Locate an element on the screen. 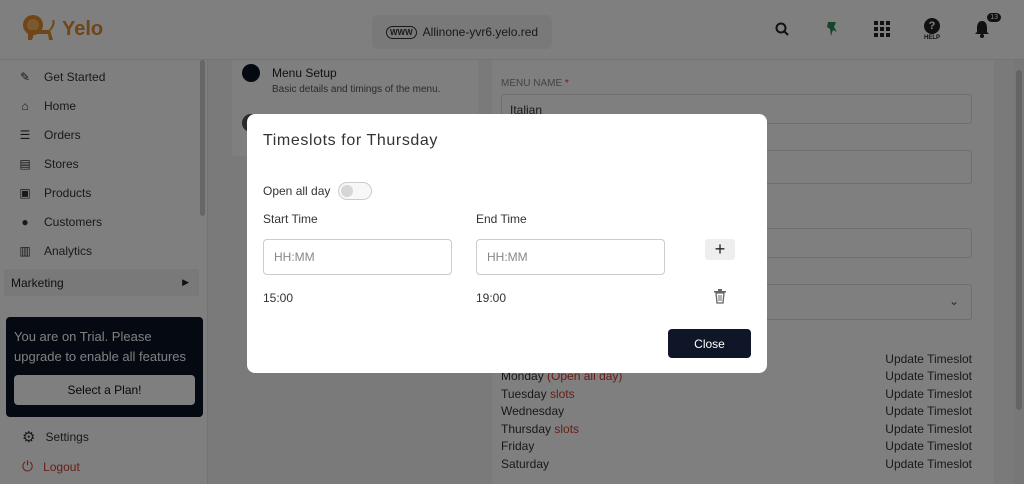 Image resolution: width=1024 pixels, height=484 pixels. slot-end-time: 19:00 is located at coordinates (491, 298).